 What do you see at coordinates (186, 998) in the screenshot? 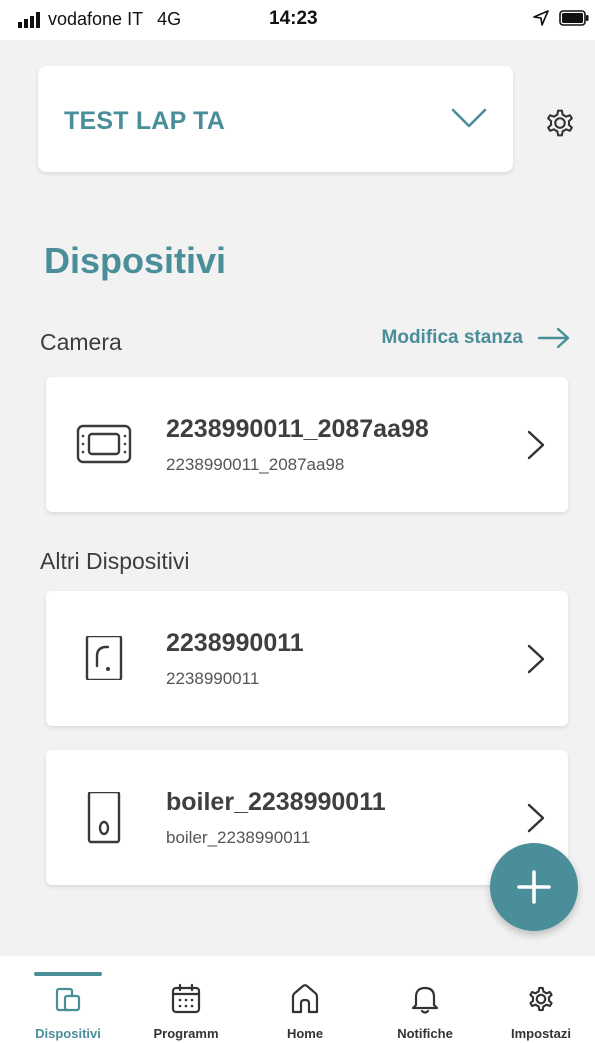
I see `calendar-icon` at bounding box center [186, 998].